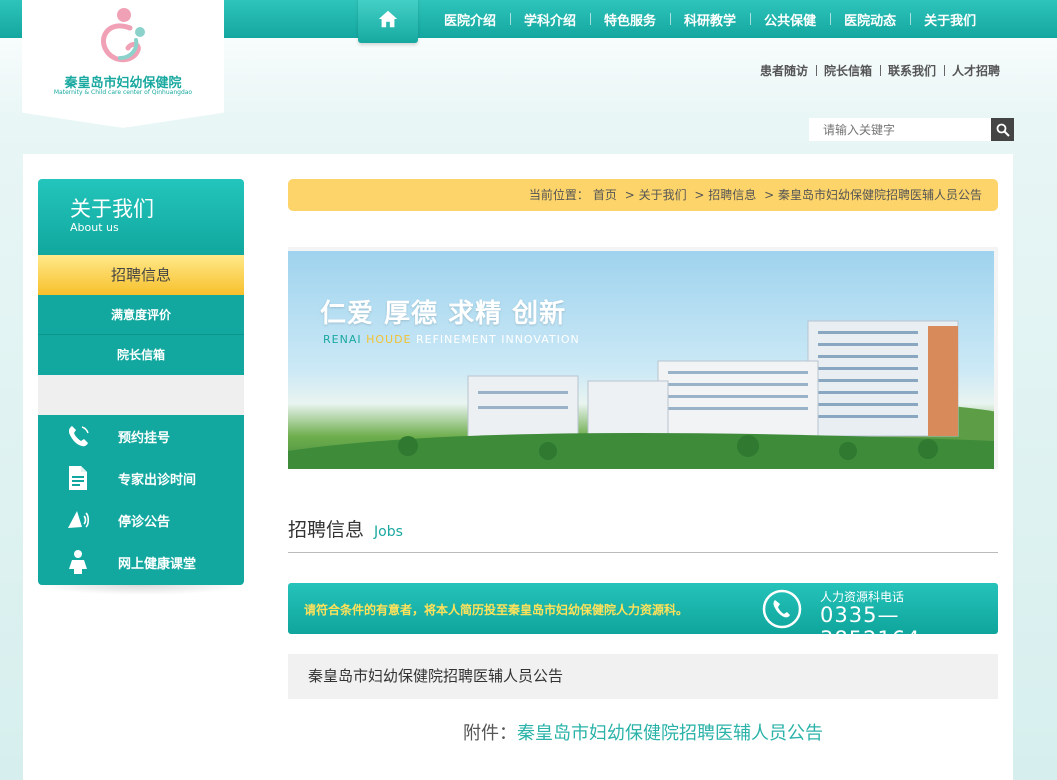 The image size is (1057, 780). I want to click on quick-link-expert-schedule: 专家出诊时间, so click(141, 478).